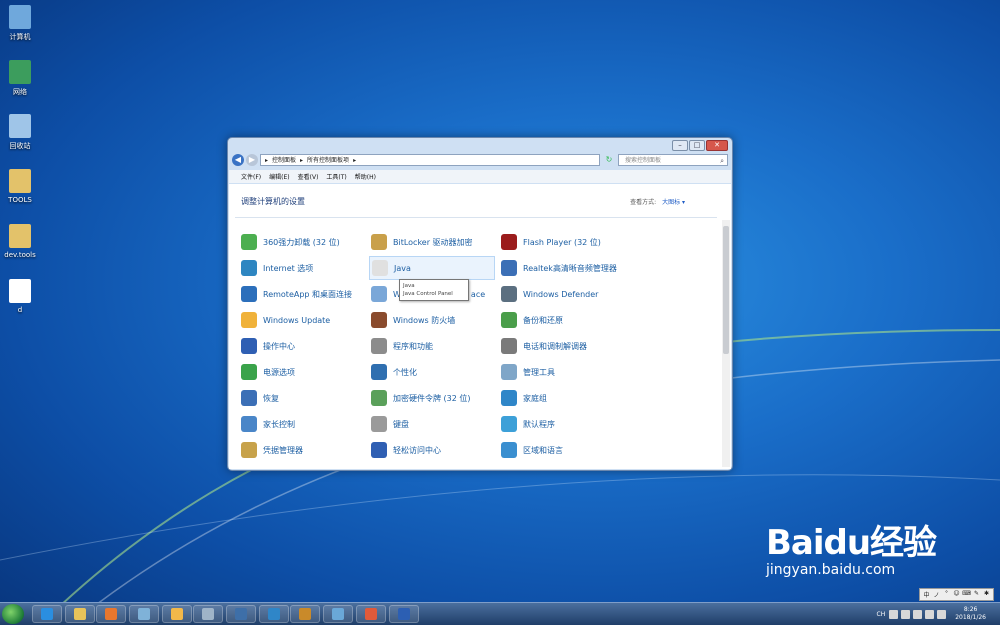 The image size is (1000, 625). I want to click on control-panel-item: Realtek高清晰音频管理器, so click(562, 268).